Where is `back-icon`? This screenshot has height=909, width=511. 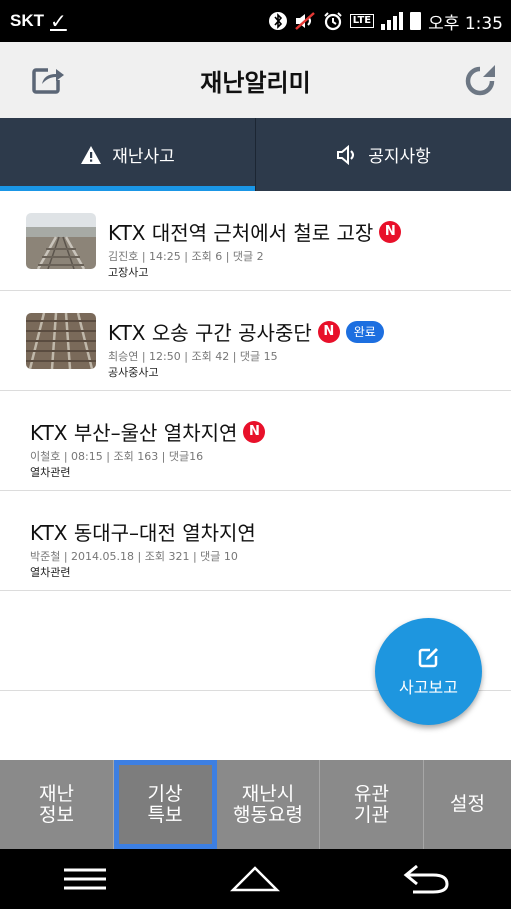 back-icon is located at coordinates (426, 879).